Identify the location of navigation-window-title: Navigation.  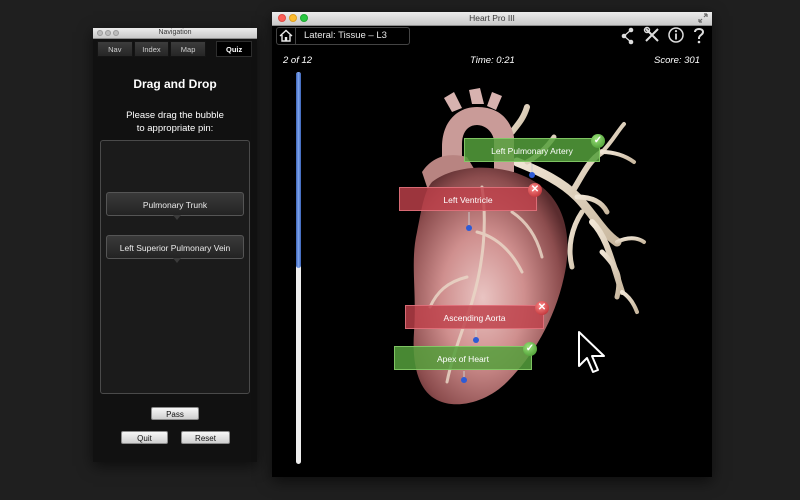
(175, 32).